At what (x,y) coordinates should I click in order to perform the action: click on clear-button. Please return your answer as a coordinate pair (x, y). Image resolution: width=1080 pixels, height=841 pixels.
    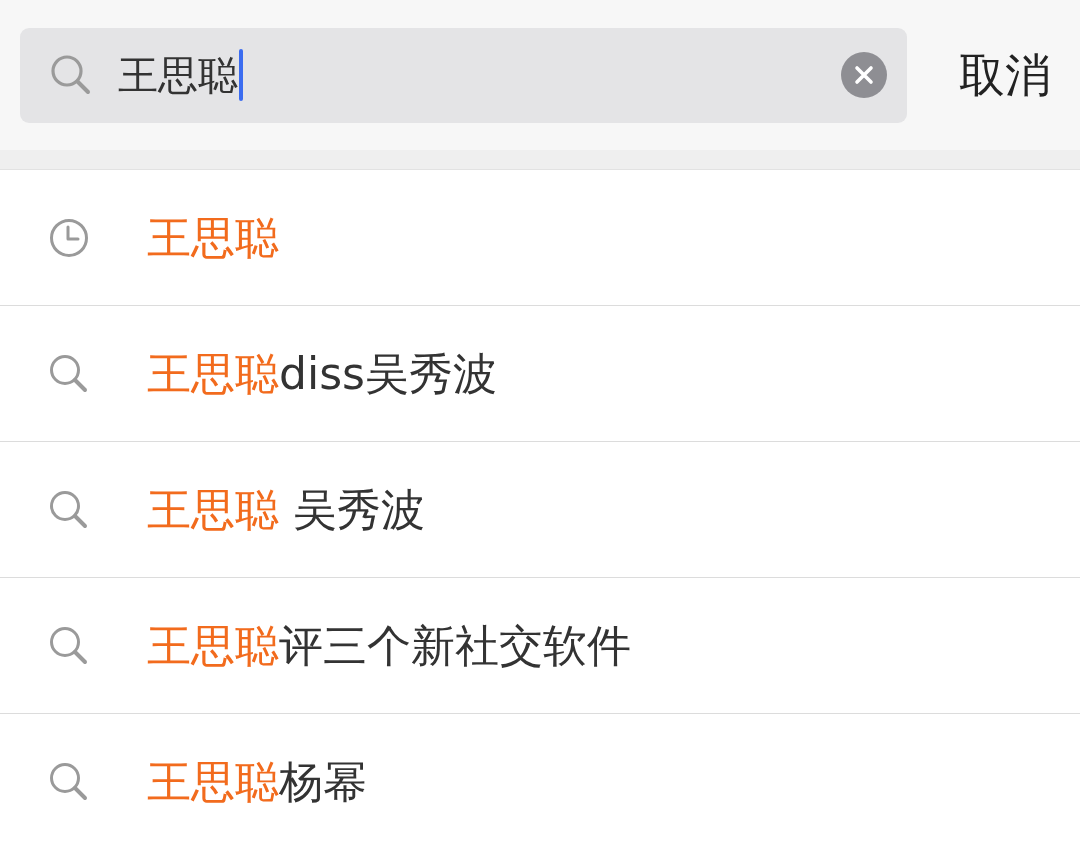
    Looking at the image, I should click on (864, 75).